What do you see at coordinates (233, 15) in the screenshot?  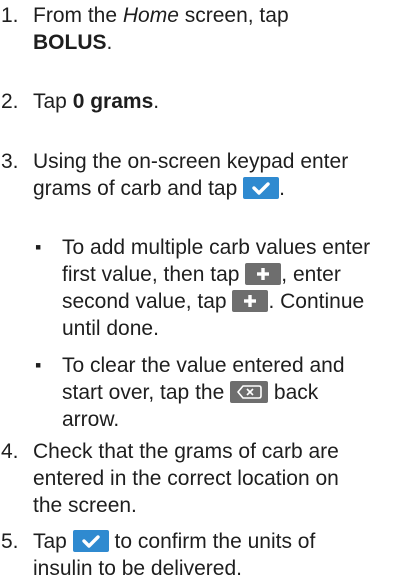 I see `text-segment: screen, tap` at bounding box center [233, 15].